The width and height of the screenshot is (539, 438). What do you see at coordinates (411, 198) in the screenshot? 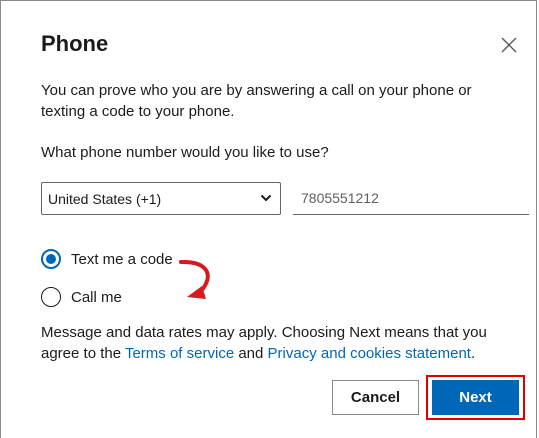
I see `phone-number-input` at bounding box center [411, 198].